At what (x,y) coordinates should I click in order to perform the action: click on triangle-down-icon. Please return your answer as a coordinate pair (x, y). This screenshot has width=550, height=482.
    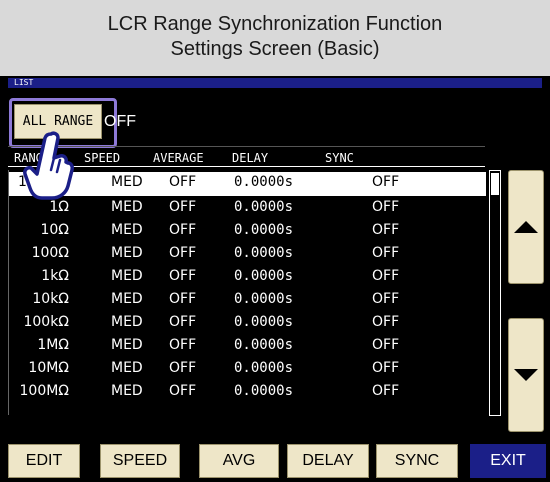
    Looking at the image, I should click on (526, 375).